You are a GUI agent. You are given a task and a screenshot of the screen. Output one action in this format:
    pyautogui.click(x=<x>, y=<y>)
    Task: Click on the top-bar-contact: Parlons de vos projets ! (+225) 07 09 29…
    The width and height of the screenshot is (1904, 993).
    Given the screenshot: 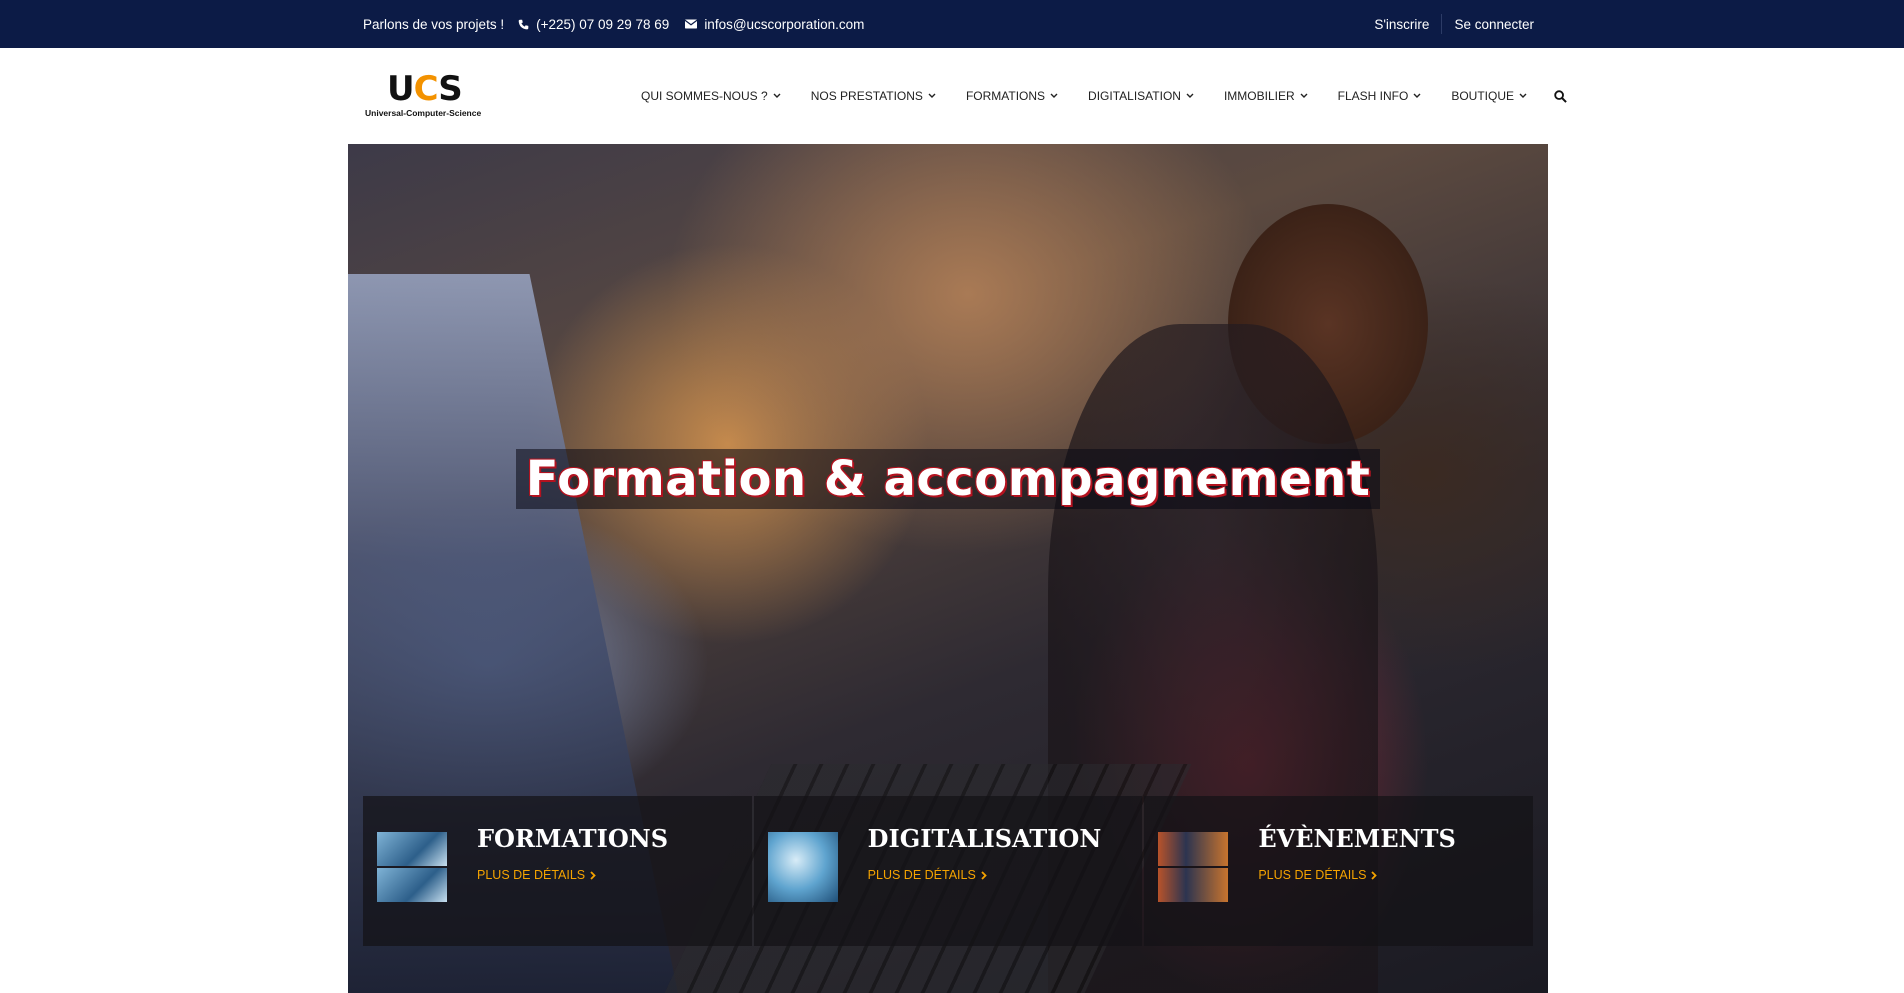 What is the action you would take?
    pyautogui.click(x=621, y=24)
    